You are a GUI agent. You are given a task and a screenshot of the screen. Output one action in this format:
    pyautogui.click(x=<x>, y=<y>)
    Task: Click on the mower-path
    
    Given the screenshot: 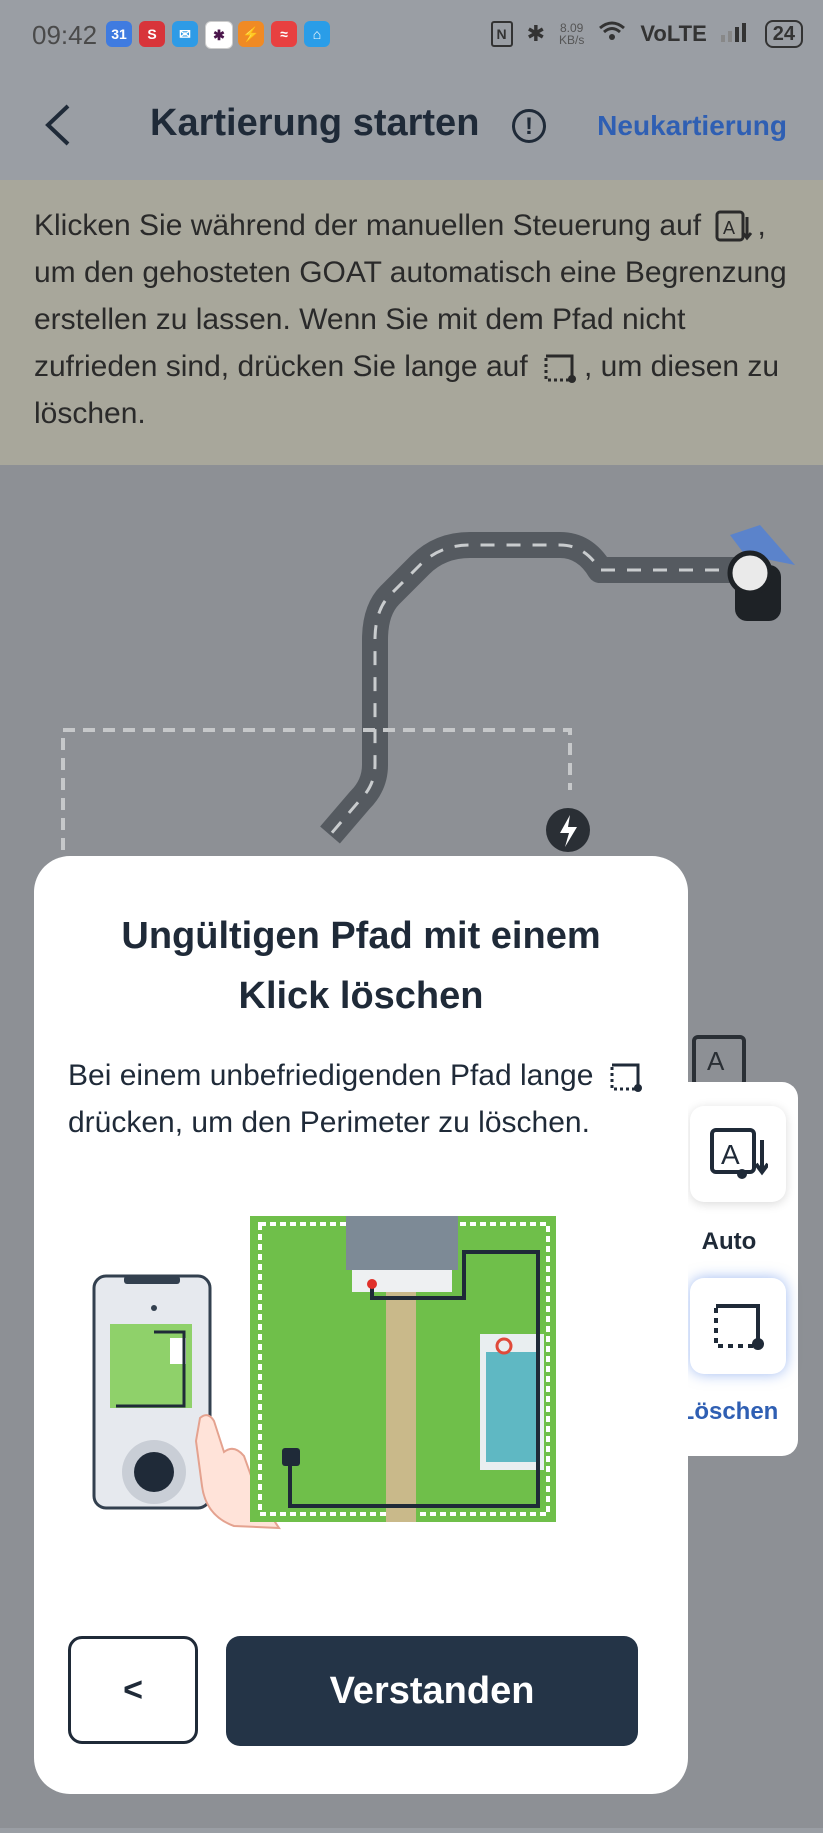 What is the action you would take?
    pyautogui.click(x=532, y=688)
    